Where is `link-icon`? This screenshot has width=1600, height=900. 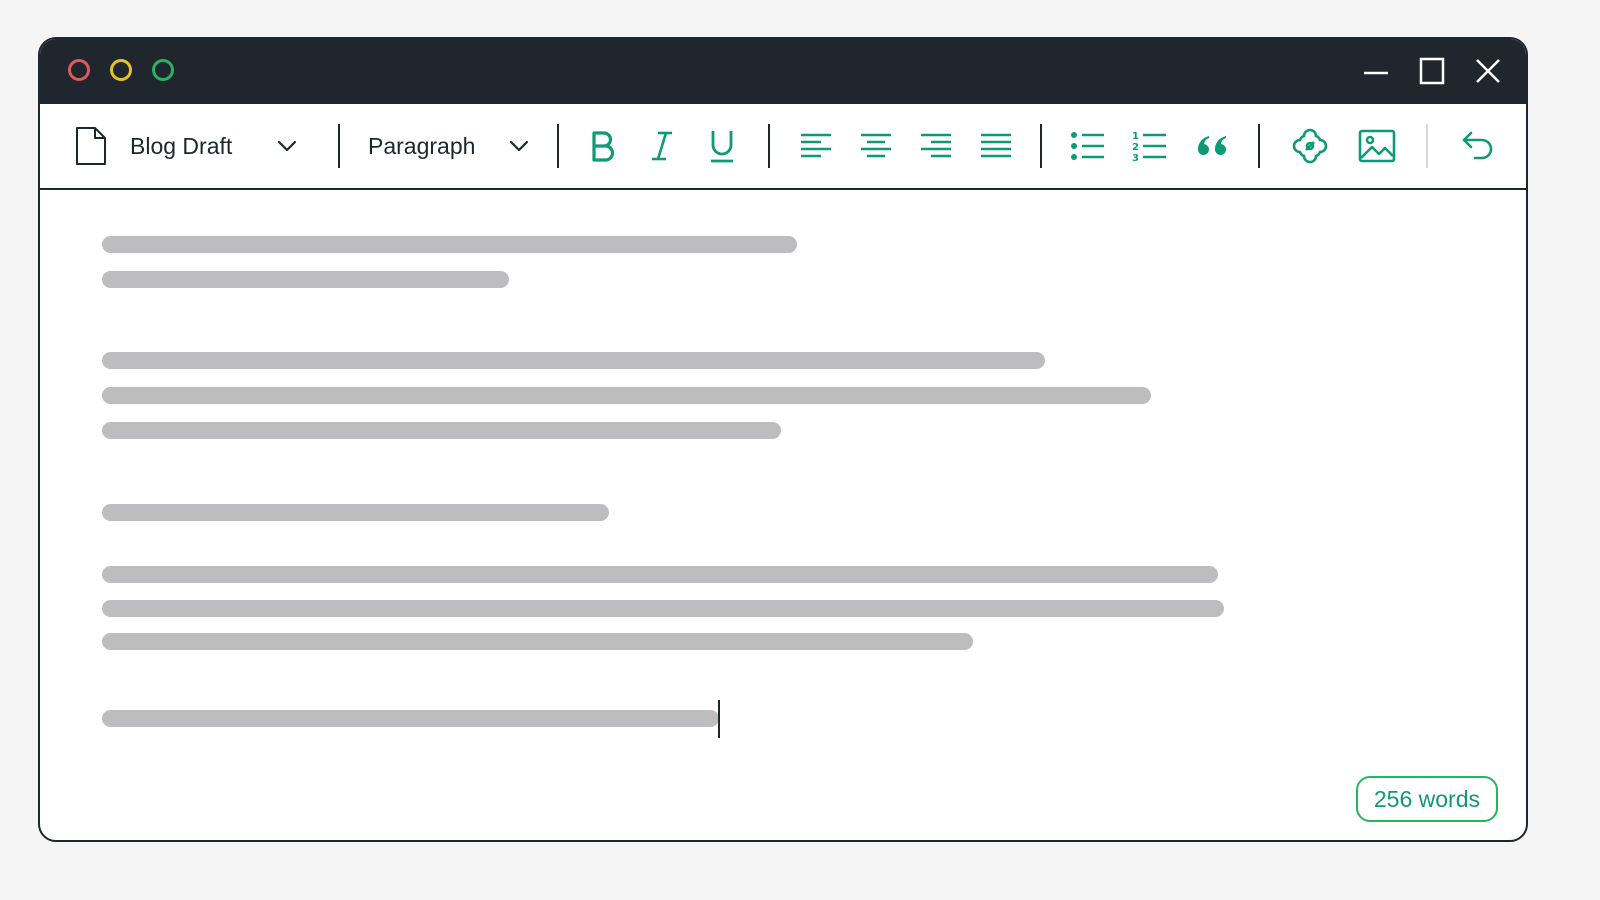 link-icon is located at coordinates (1310, 146).